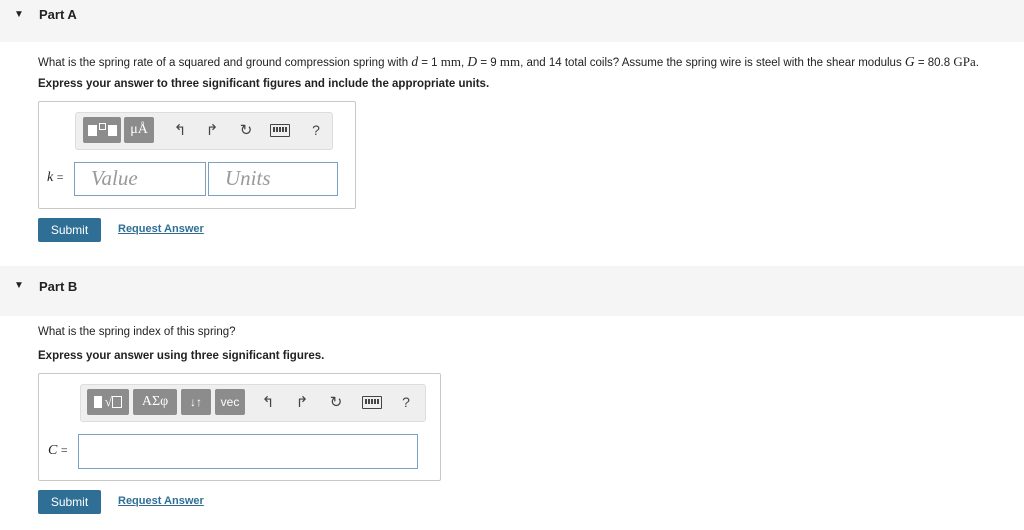 The width and height of the screenshot is (1024, 530). Describe the element at coordinates (248, 451) in the screenshot. I see `answer-input` at that location.